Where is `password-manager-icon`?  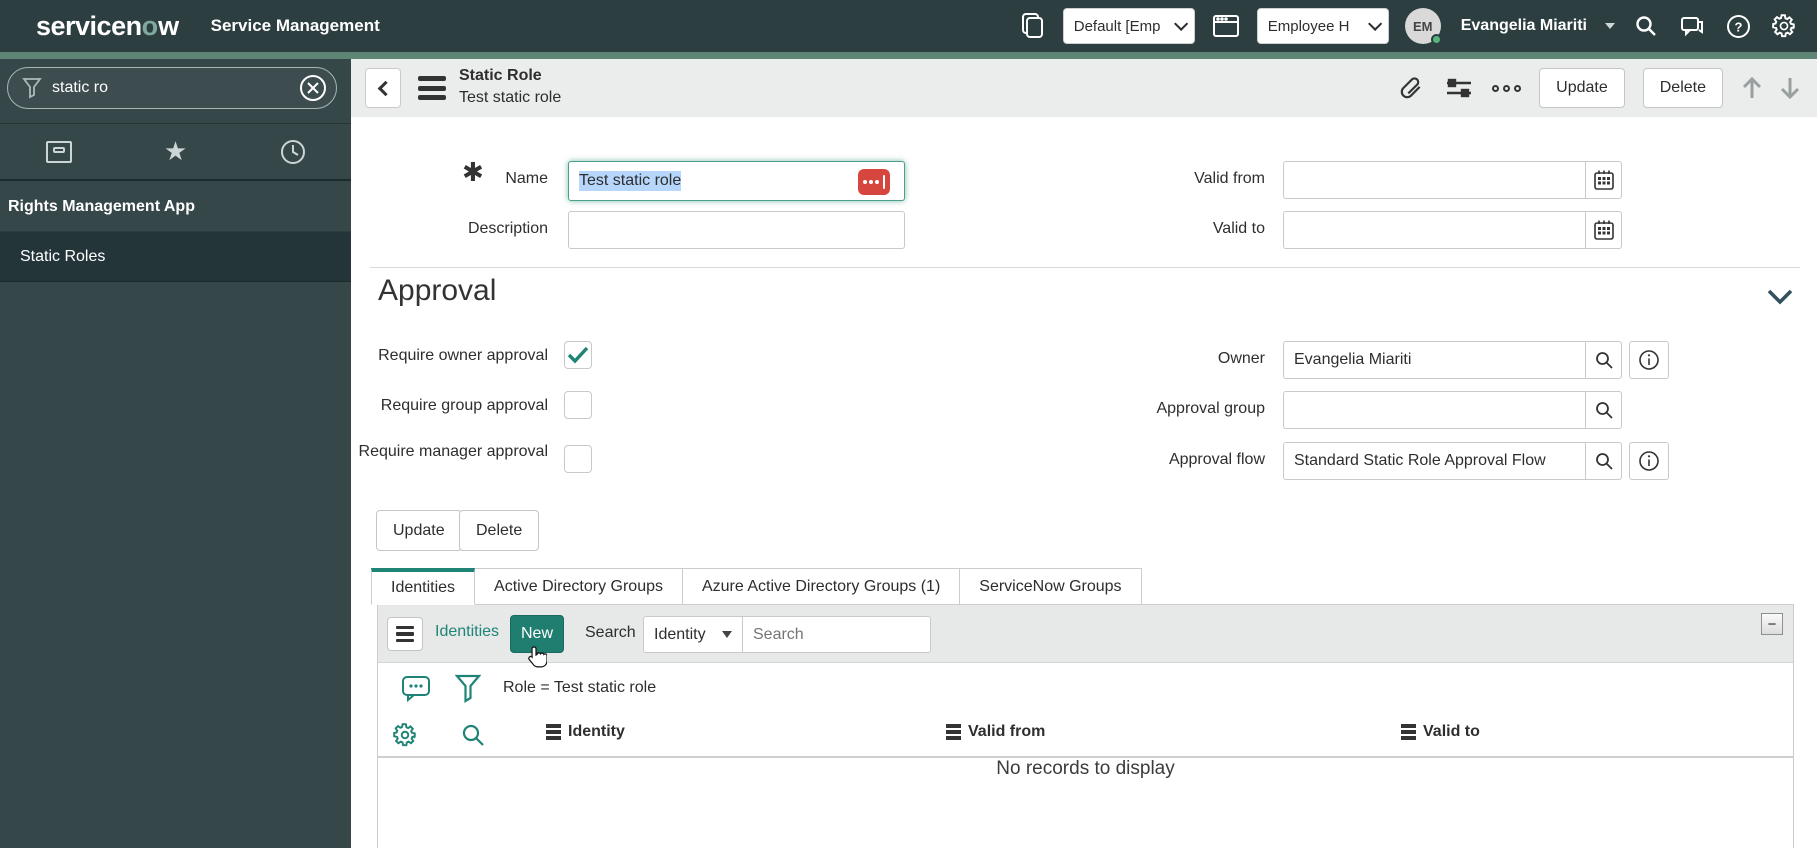
password-manager-icon is located at coordinates (874, 182).